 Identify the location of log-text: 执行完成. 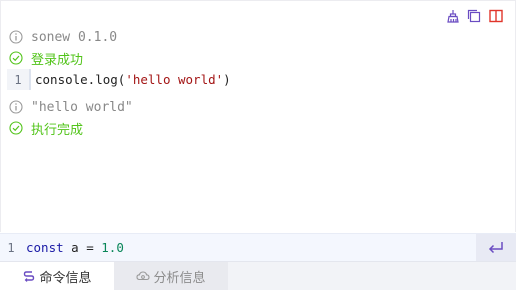
(57, 130).